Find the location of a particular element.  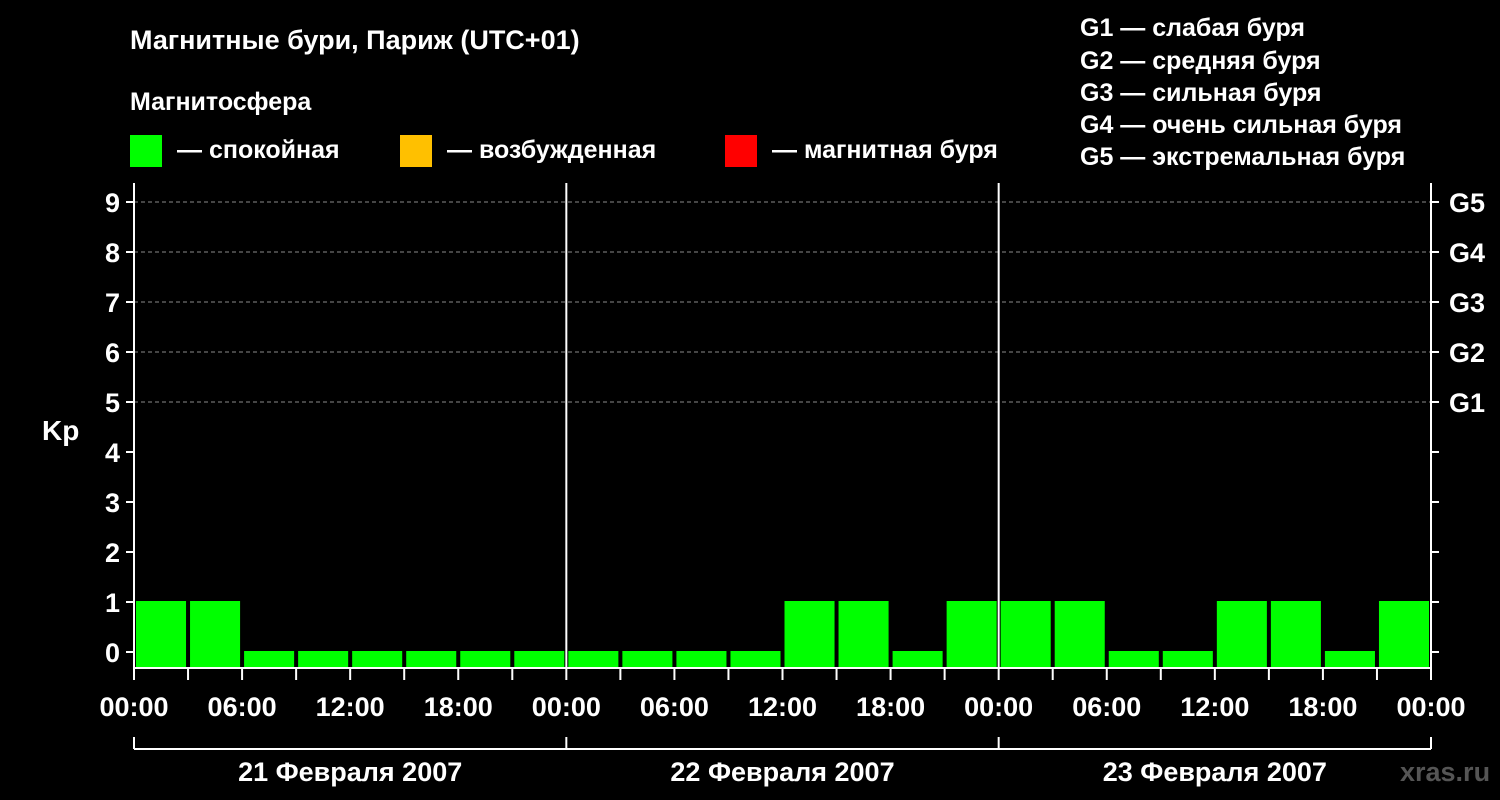

kp-bars is located at coordinates (782, 634).